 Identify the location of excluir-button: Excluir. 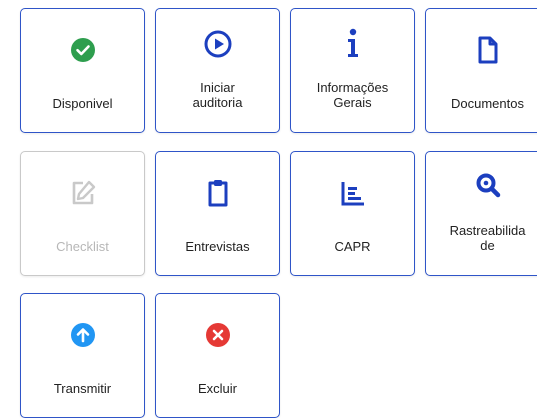
(217, 355).